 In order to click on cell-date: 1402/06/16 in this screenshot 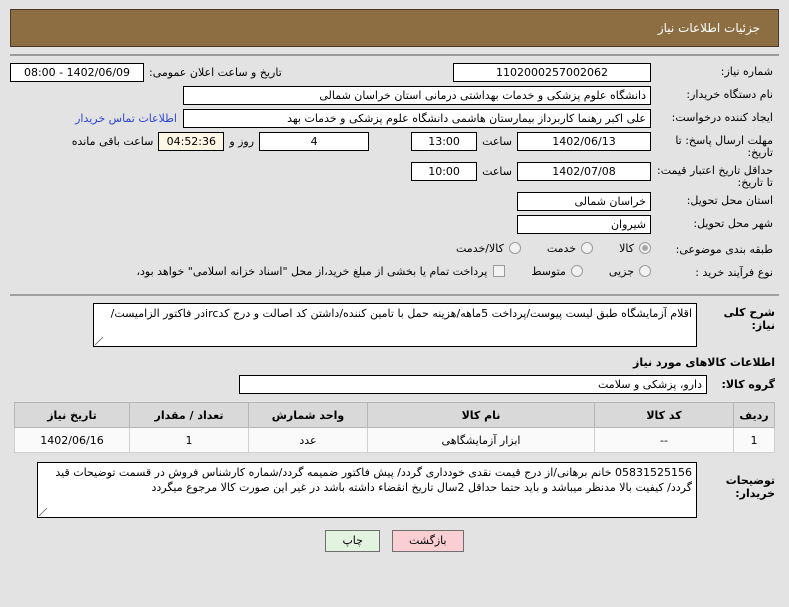, I will do `click(72, 440)`.